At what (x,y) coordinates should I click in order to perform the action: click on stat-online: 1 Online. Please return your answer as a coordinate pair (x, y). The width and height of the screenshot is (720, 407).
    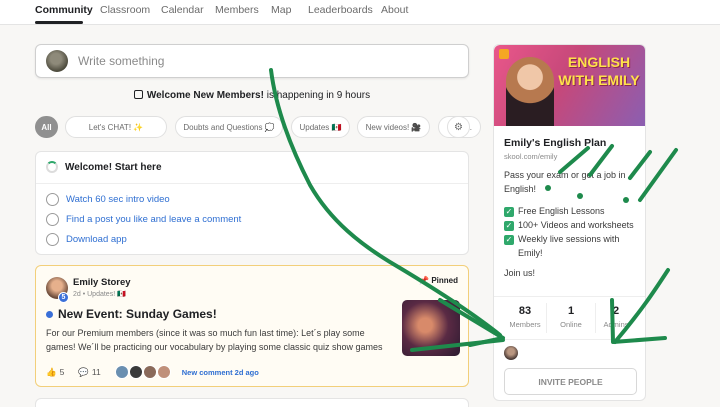
    Looking at the image, I should click on (571, 317).